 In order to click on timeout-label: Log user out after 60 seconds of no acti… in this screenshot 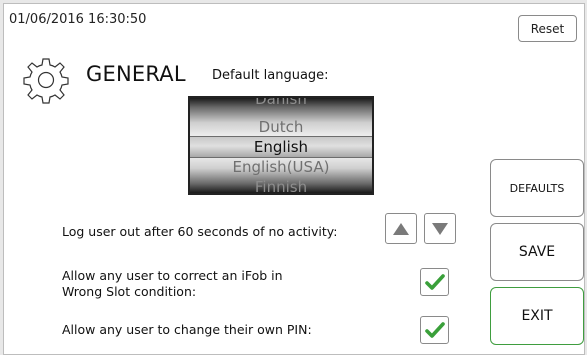, I will do `click(200, 231)`.